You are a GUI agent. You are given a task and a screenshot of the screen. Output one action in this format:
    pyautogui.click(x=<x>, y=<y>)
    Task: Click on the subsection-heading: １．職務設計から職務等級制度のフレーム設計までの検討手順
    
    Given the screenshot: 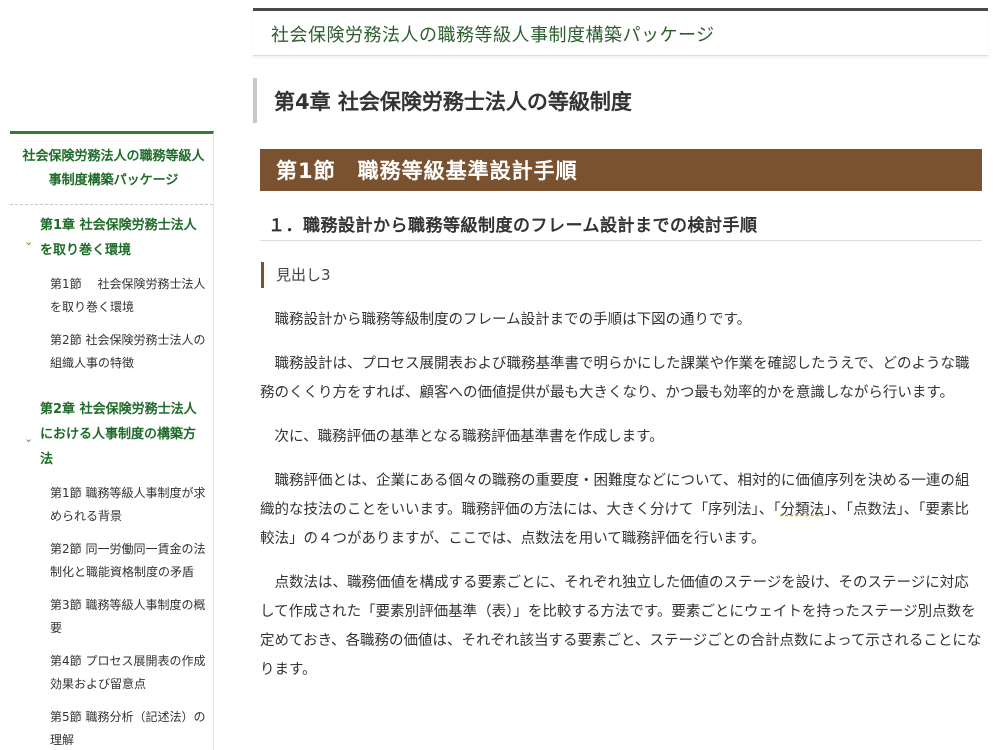 What is the action you would take?
    pyautogui.click(x=513, y=226)
    